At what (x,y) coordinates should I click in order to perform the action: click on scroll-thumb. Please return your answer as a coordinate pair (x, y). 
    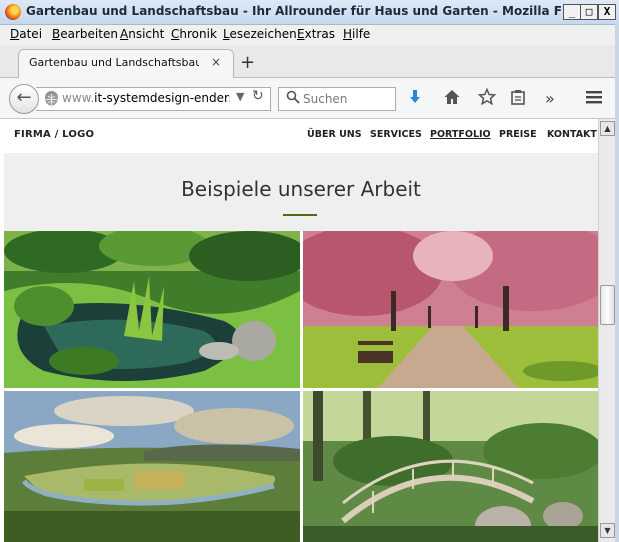
    Looking at the image, I should click on (607, 305).